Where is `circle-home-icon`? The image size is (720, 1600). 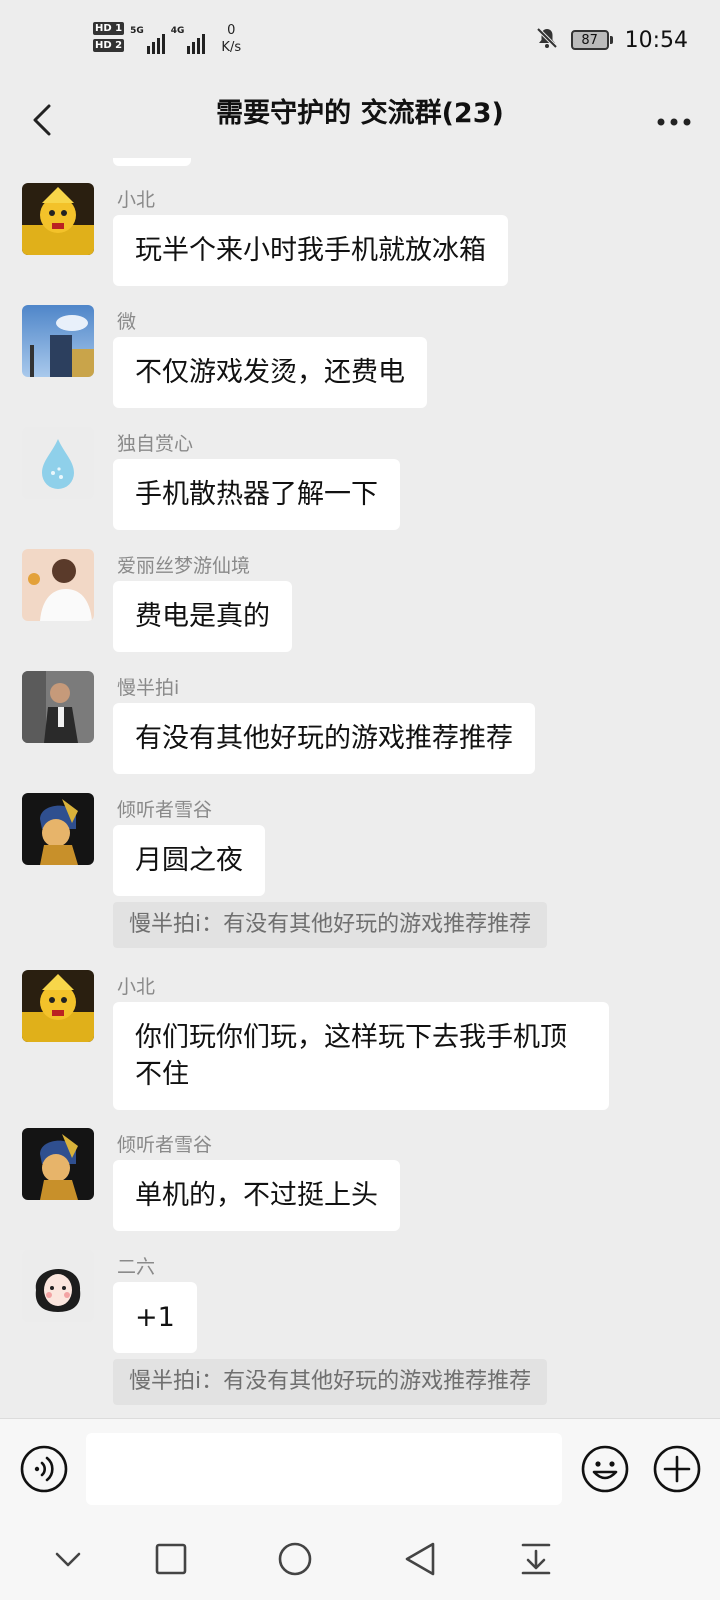
circle-home-icon is located at coordinates (295, 1559).